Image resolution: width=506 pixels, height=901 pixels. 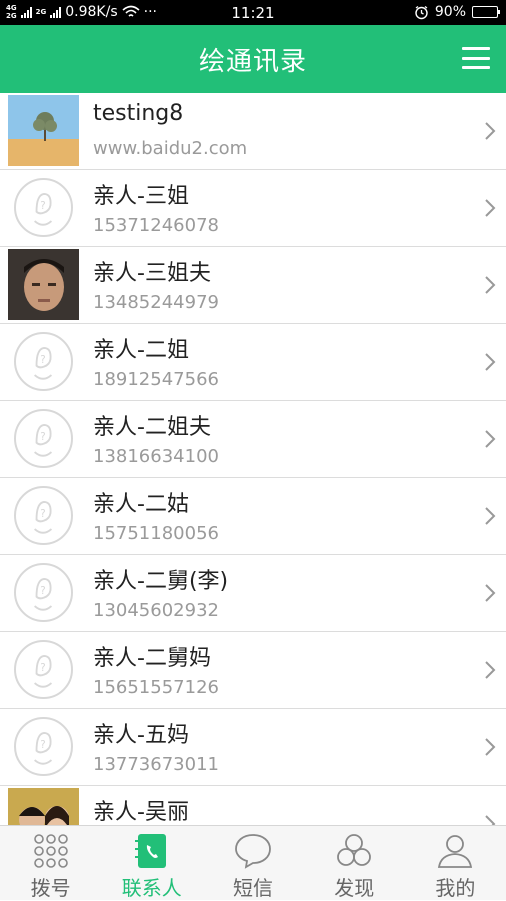 I want to click on tab-label: 短信, so click(x=253, y=888).